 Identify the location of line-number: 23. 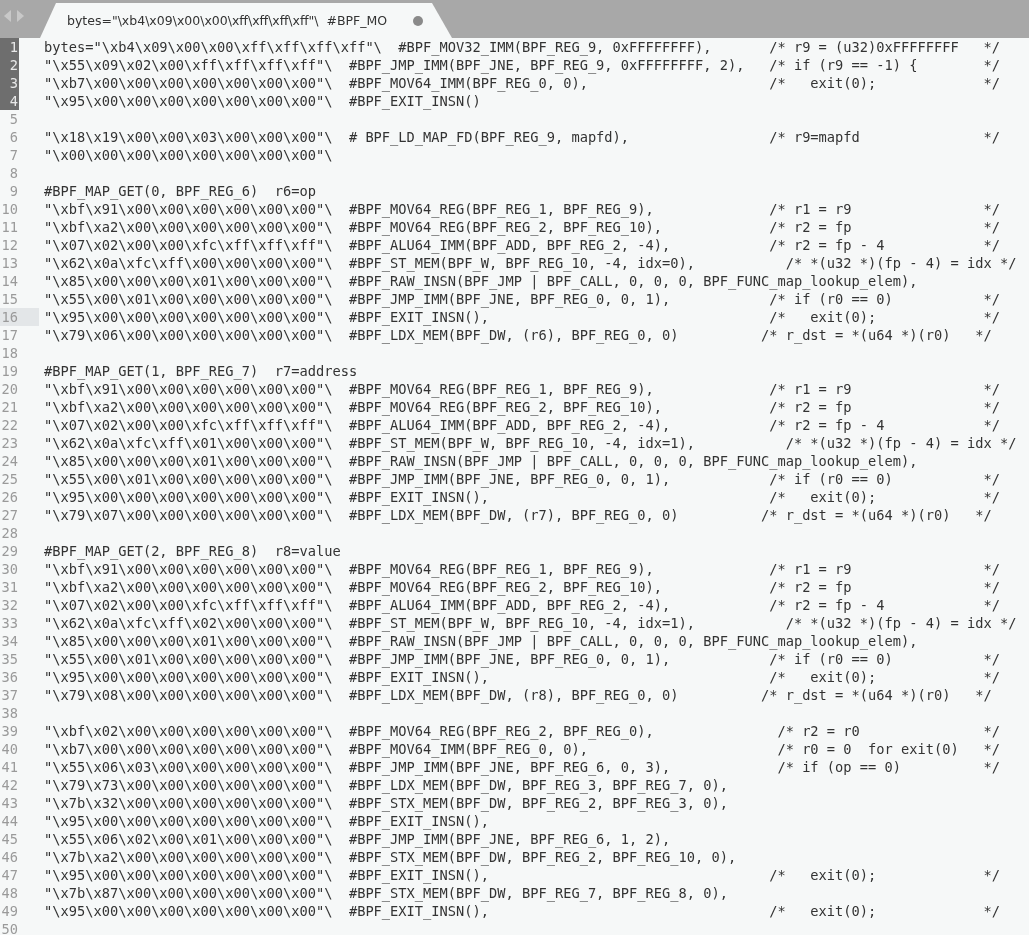
(9, 443).